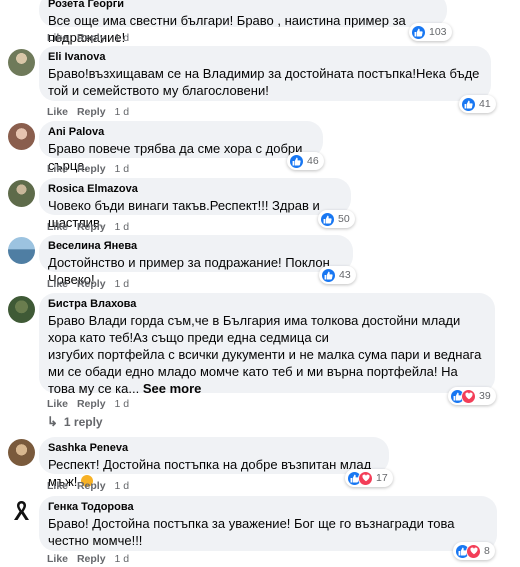 This screenshot has width=520, height=567. Describe the element at coordinates (264, 57) in the screenshot. I see `comment-author: Eli Ivanova` at that location.